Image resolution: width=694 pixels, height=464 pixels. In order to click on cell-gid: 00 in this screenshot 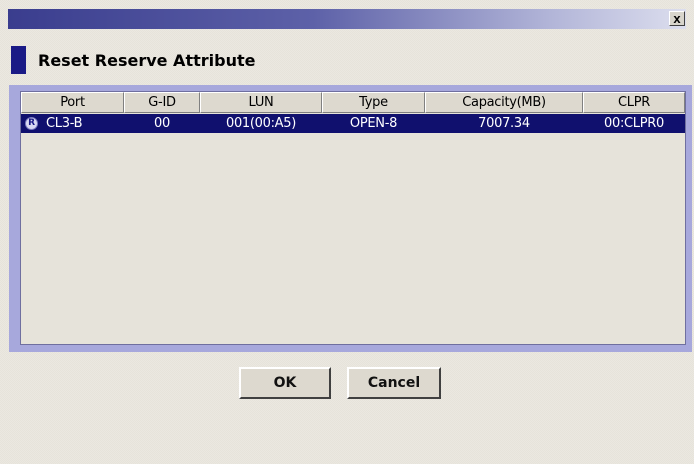, I will do `click(162, 123)`.